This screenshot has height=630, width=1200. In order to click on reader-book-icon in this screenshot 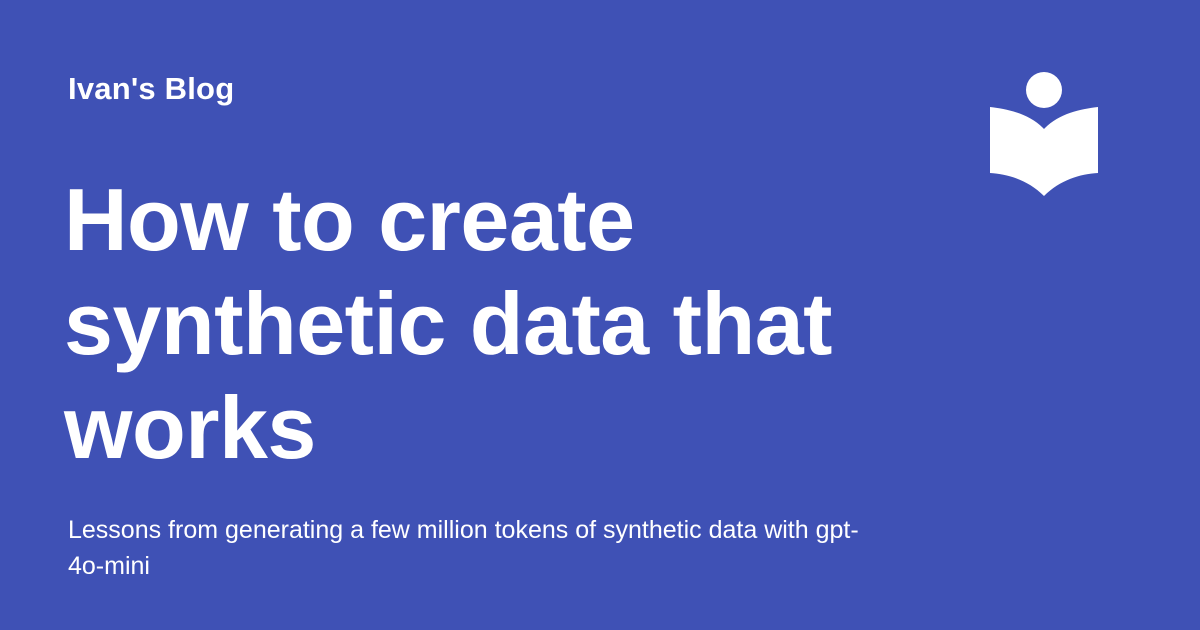, I will do `click(1044, 134)`.